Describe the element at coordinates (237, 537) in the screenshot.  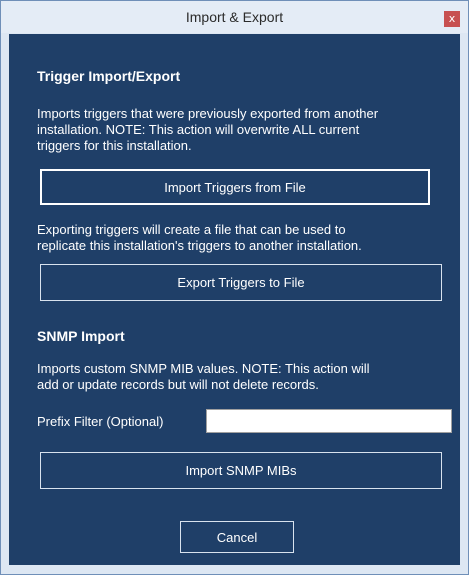
I see `cancel-button: Cancel` at that location.